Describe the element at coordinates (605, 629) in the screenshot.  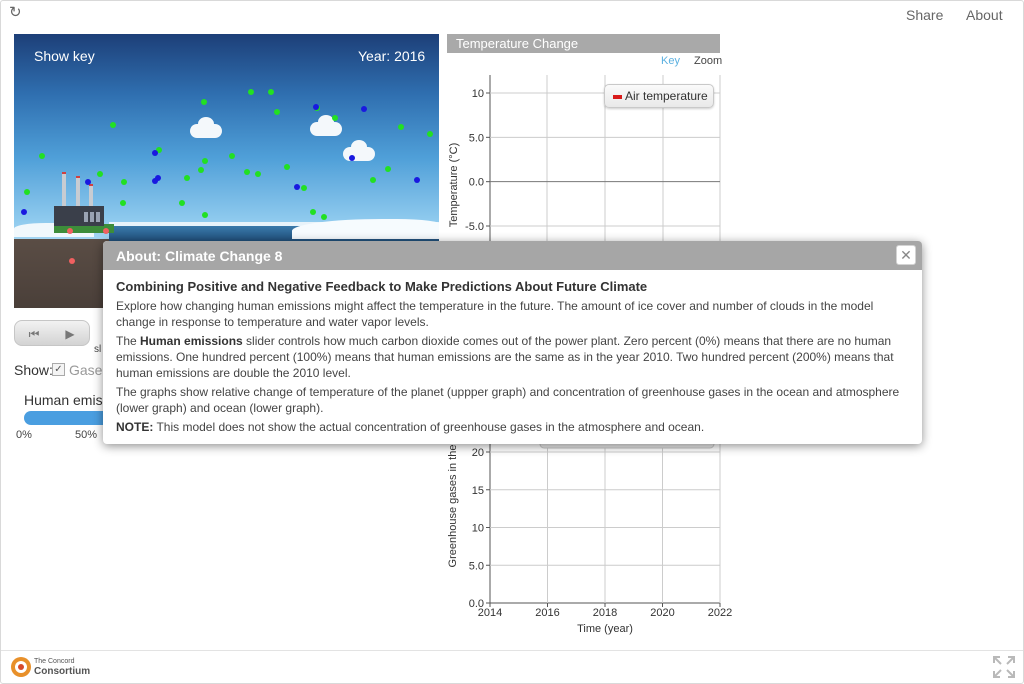
I see `x-axis-label: Time (year)` at that location.